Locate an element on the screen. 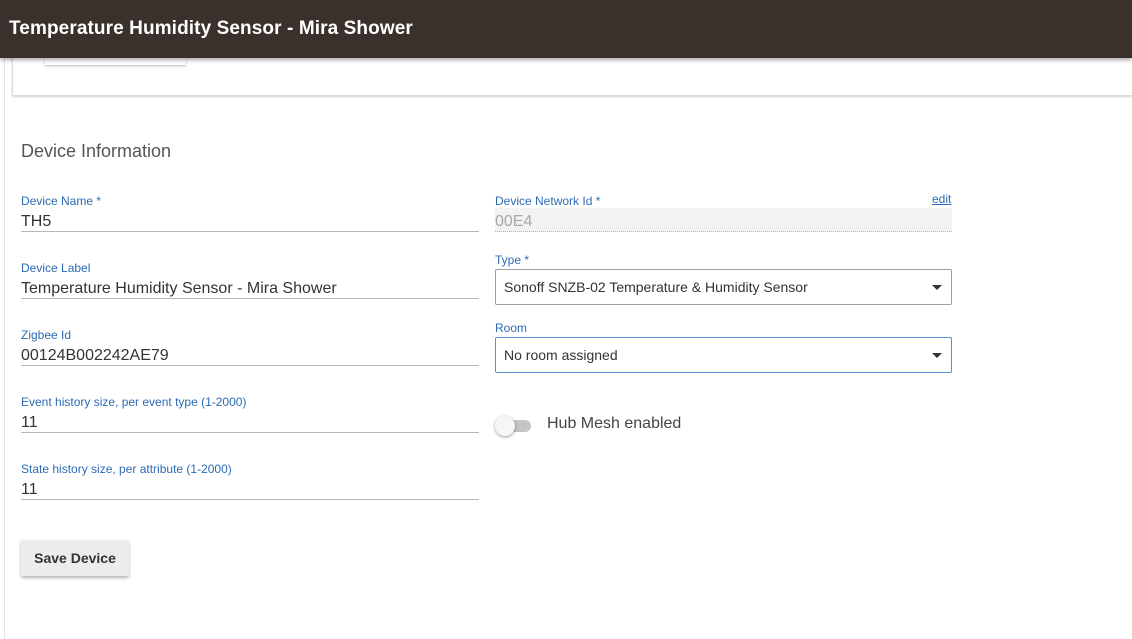 The height and width of the screenshot is (639, 1132). device-name-label: Device Name * is located at coordinates (61, 201).